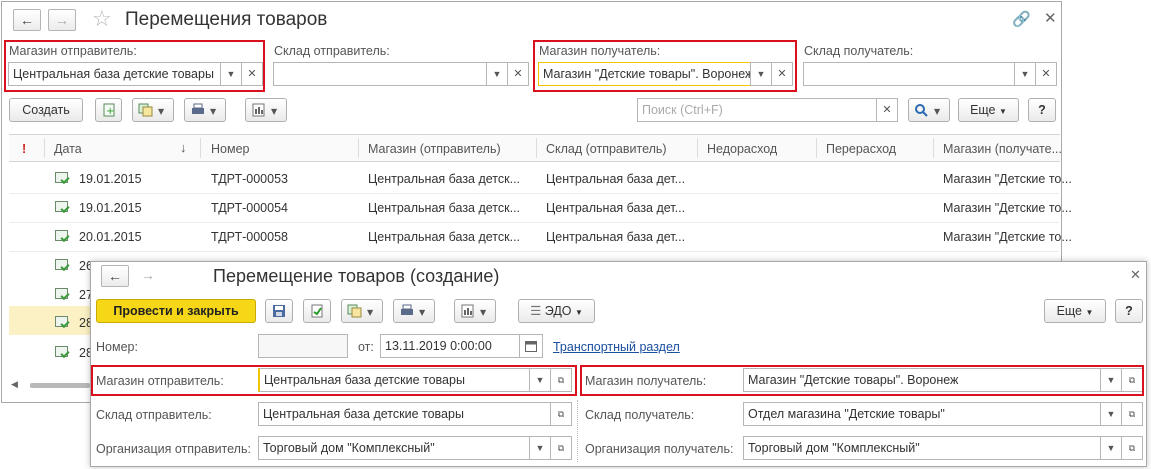  I want to click on col-underconsumption: Недорасход, so click(742, 149).